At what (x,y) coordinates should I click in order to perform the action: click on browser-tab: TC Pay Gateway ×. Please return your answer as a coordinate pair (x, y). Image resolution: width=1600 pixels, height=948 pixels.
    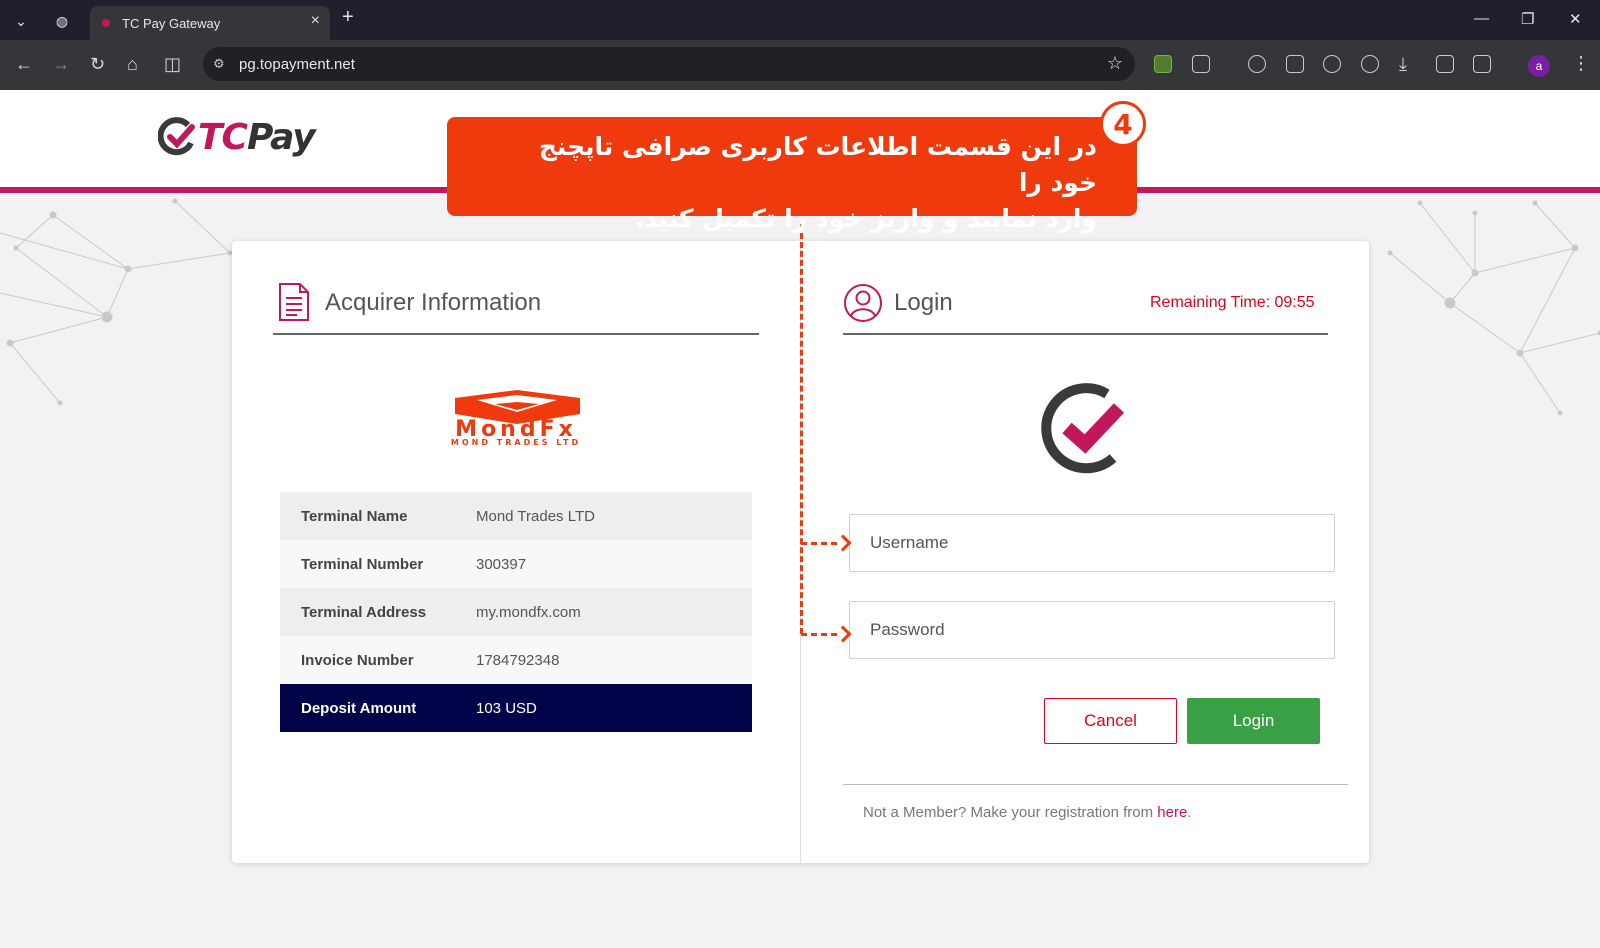
    Looking at the image, I should click on (210, 23).